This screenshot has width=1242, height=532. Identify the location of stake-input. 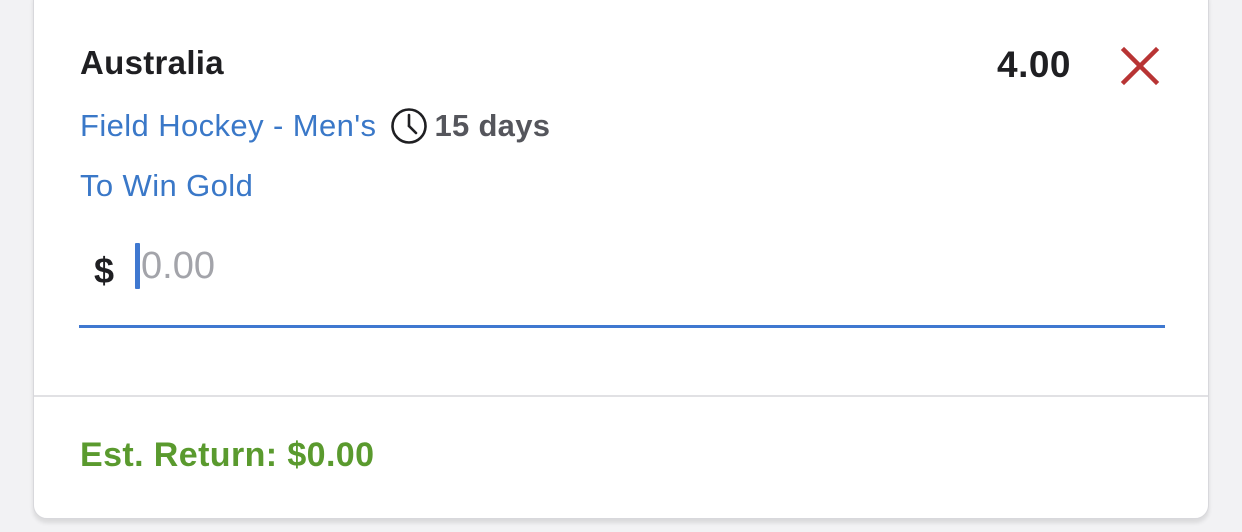
(591, 266).